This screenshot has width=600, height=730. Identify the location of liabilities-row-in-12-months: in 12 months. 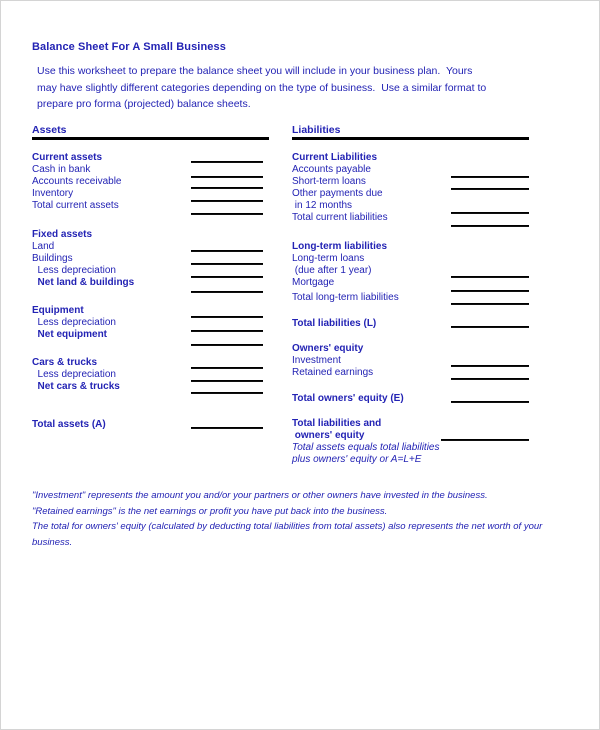
(322, 205).